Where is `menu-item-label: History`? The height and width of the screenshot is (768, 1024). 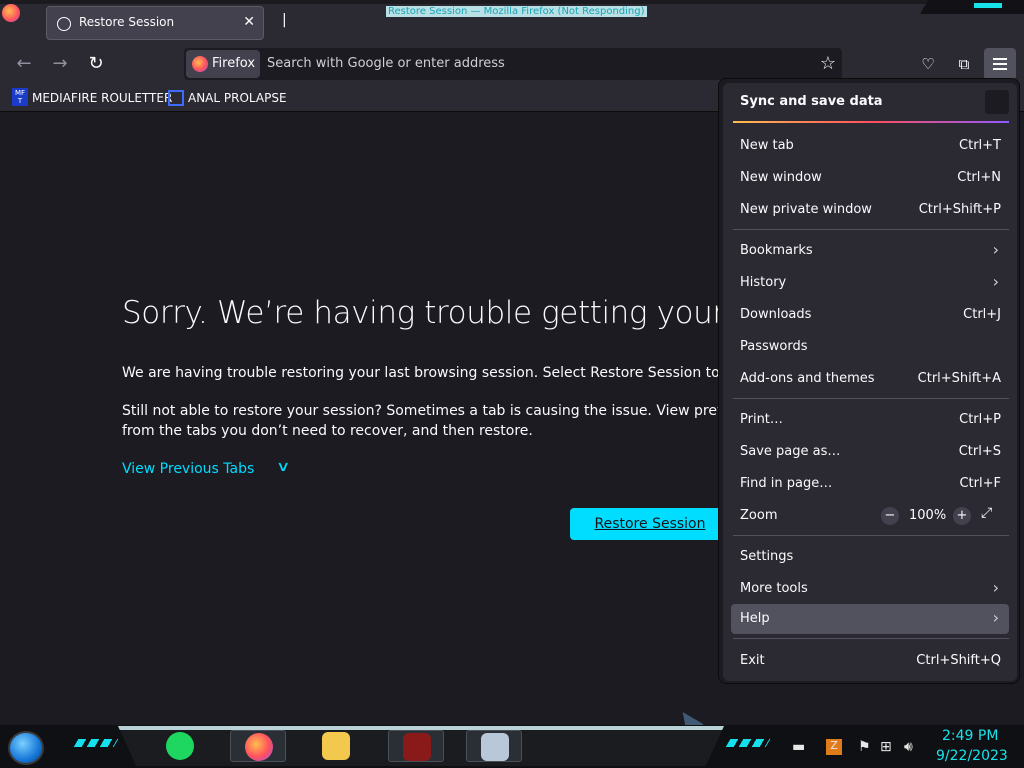
menu-item-label: History is located at coordinates (763, 282).